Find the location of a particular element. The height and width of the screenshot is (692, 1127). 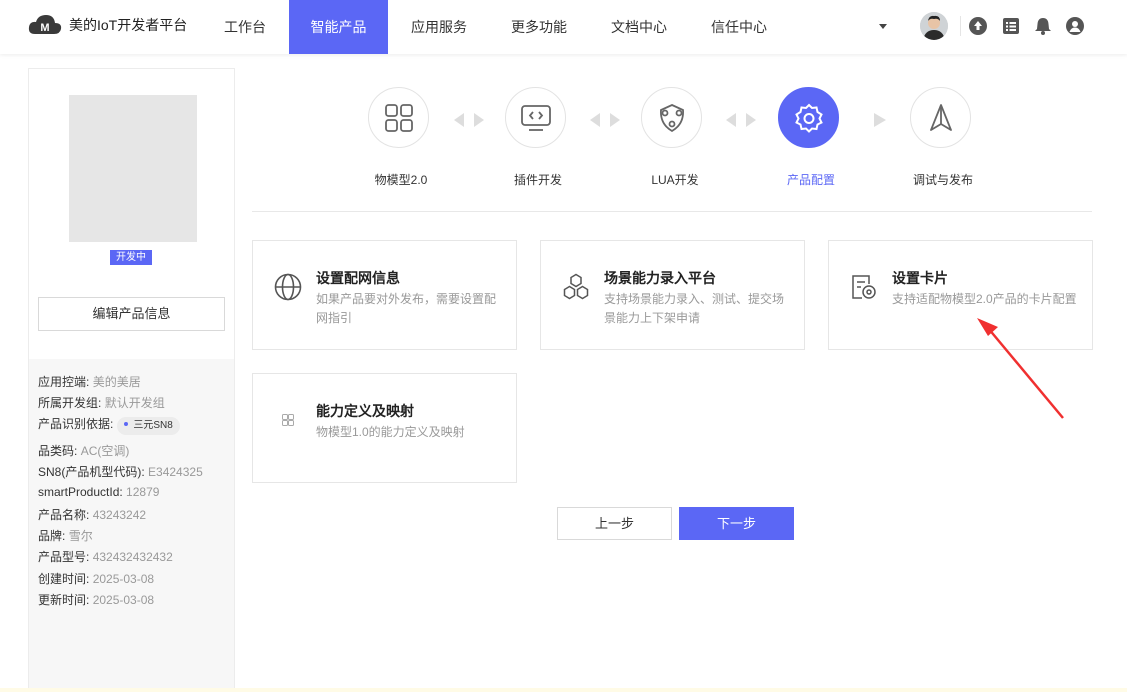

info-label: 产品型号: is located at coordinates (64, 557).